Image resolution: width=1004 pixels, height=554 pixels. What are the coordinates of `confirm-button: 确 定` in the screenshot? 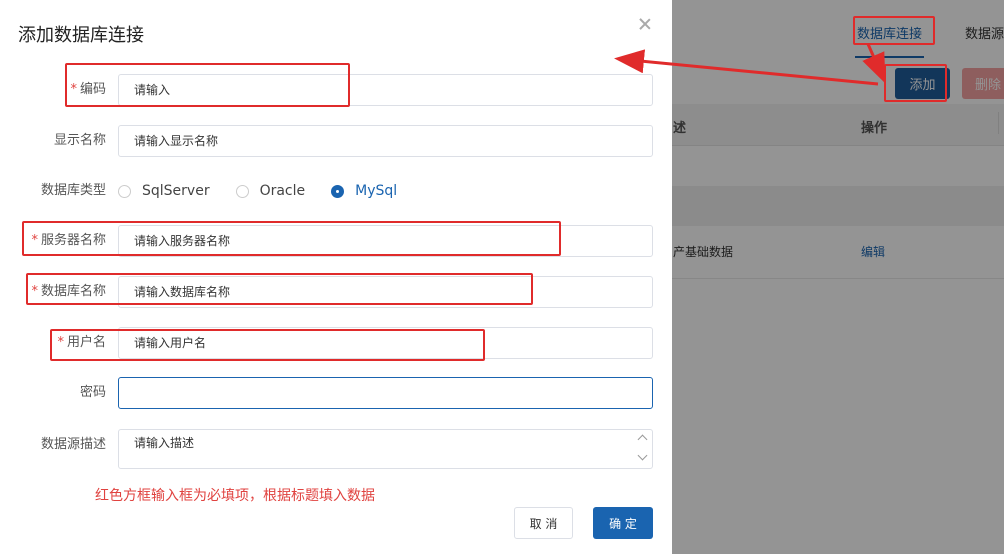 It's located at (623, 523).